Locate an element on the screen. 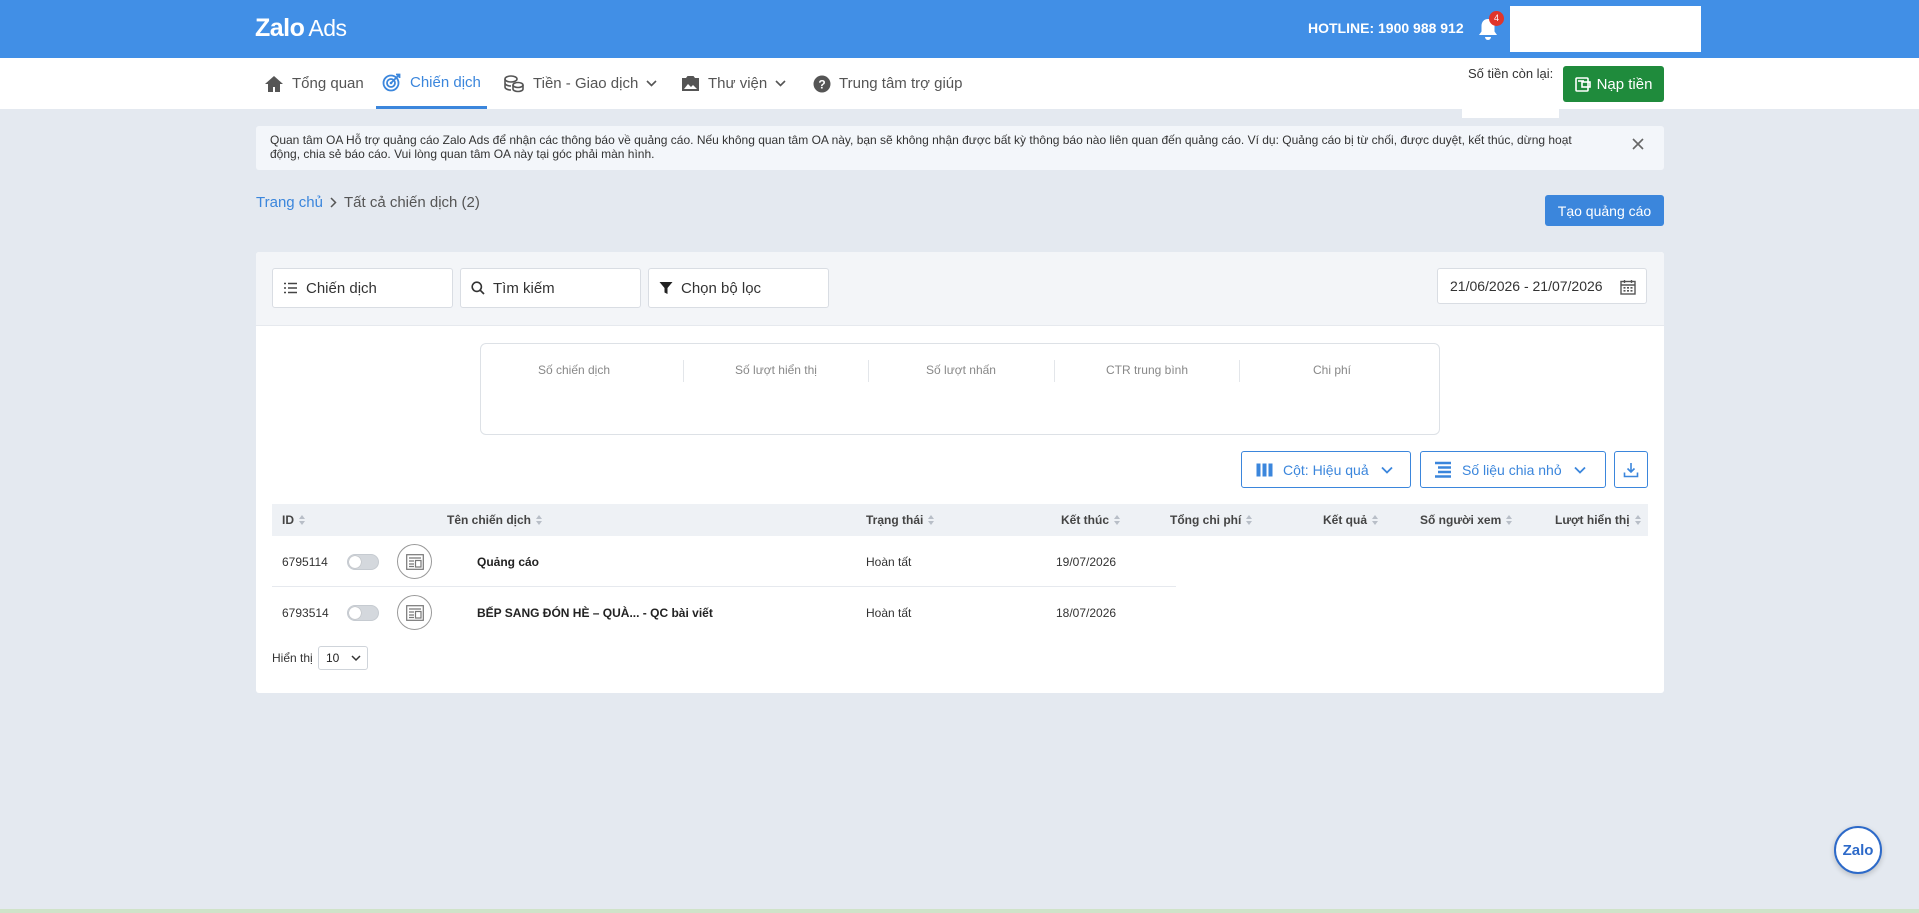  nav-label: Thư viện is located at coordinates (738, 83).